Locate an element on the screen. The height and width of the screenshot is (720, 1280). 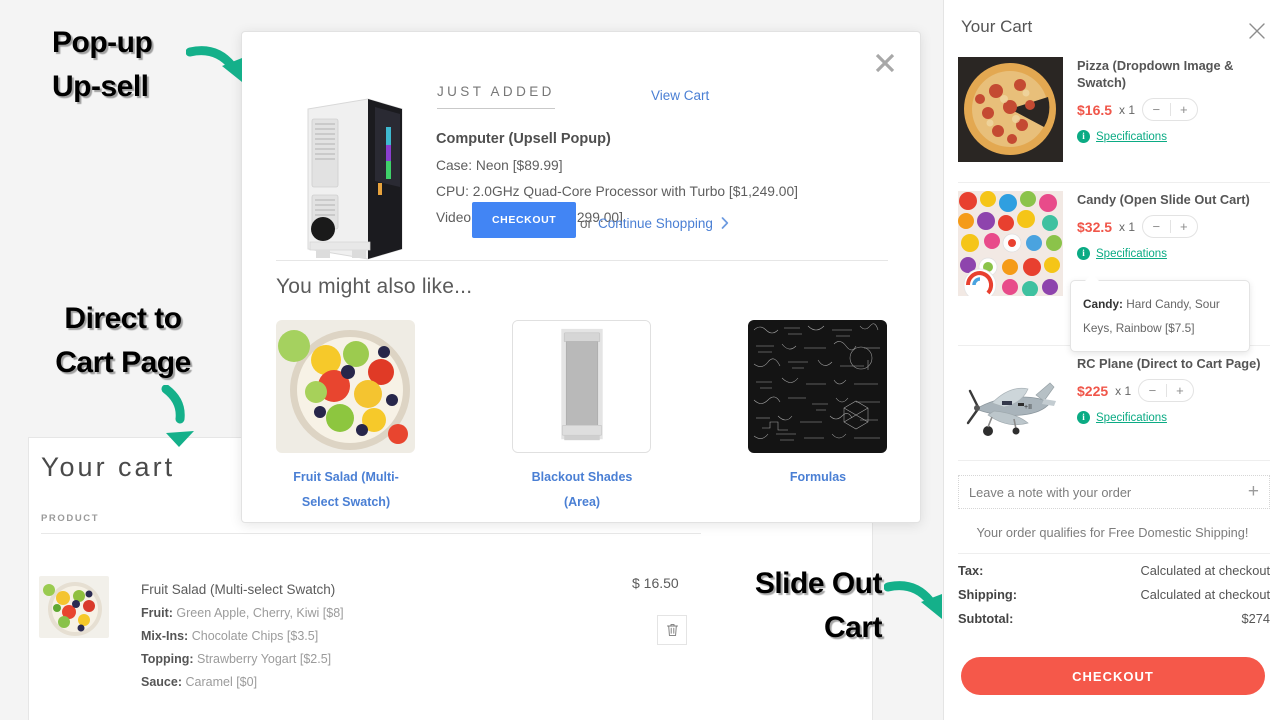
totals-row-subtotal: Subtotal: $274 is located at coordinates (1114, 618).